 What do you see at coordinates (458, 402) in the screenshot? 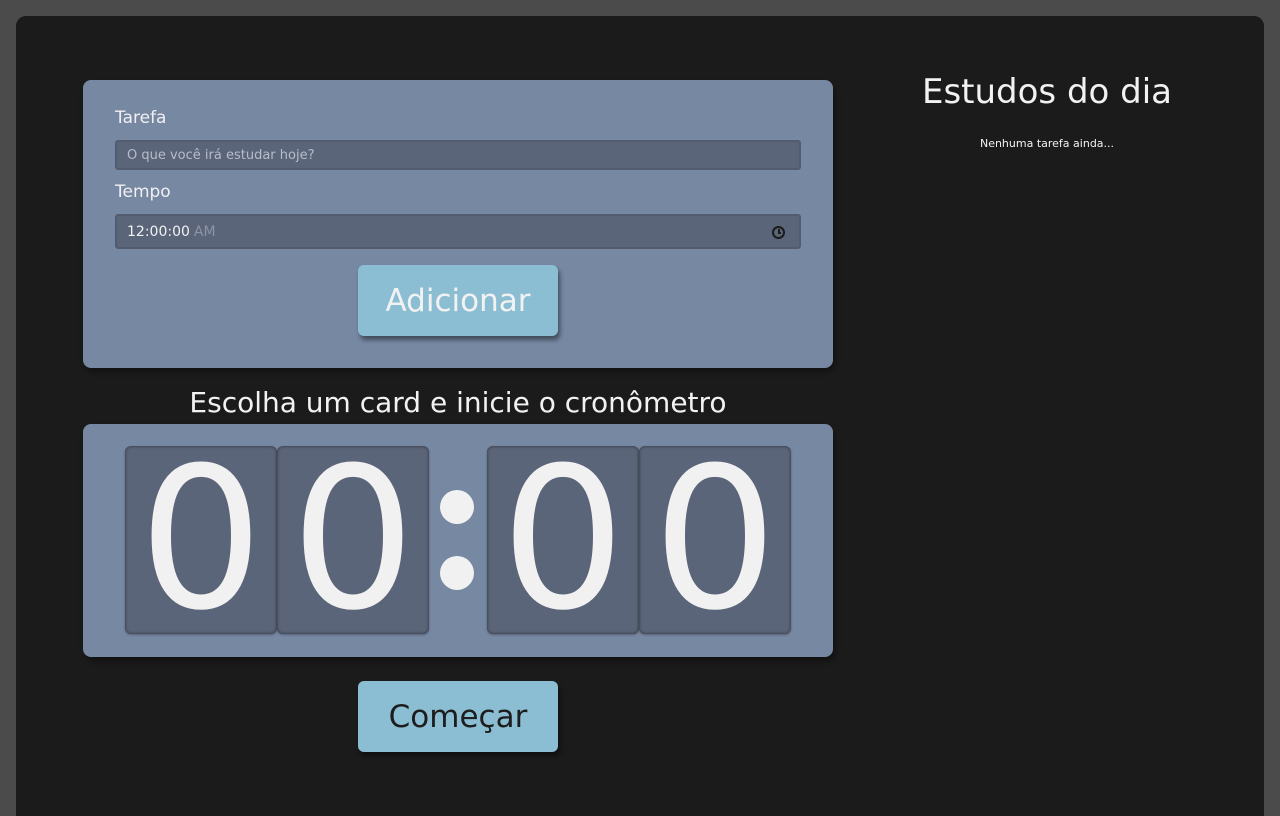
I see `timer-title: Escolha um card e inicie o cronômetro` at bounding box center [458, 402].